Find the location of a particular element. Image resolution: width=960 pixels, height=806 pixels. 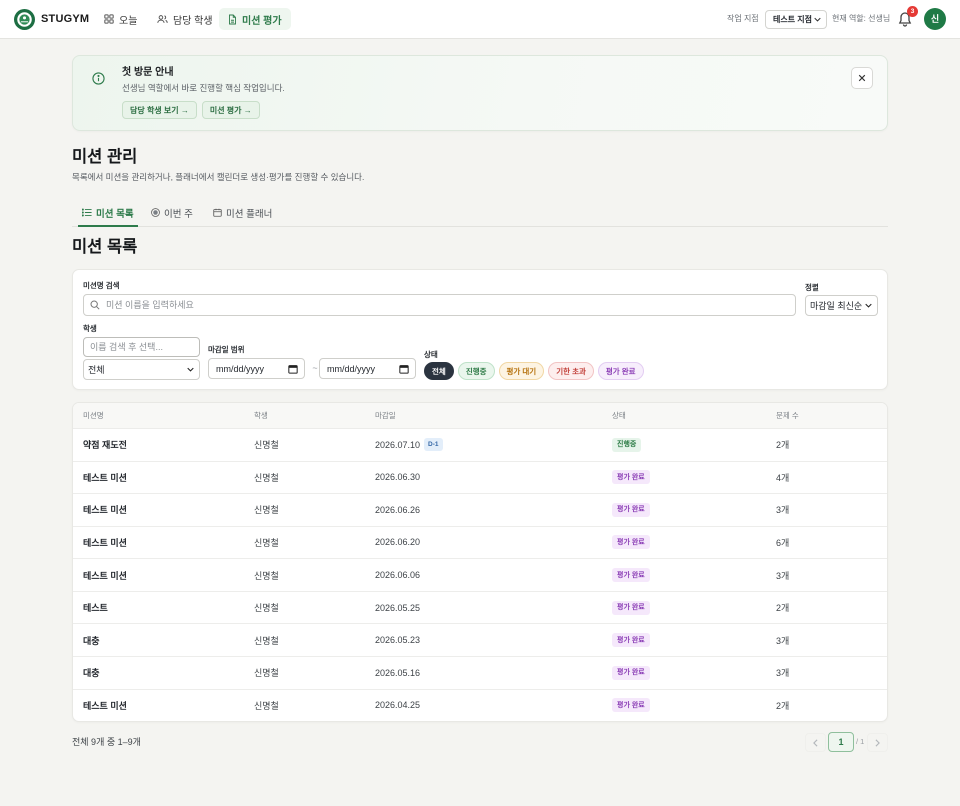

date-to-input: mm/dd/yyyy is located at coordinates (367, 368).